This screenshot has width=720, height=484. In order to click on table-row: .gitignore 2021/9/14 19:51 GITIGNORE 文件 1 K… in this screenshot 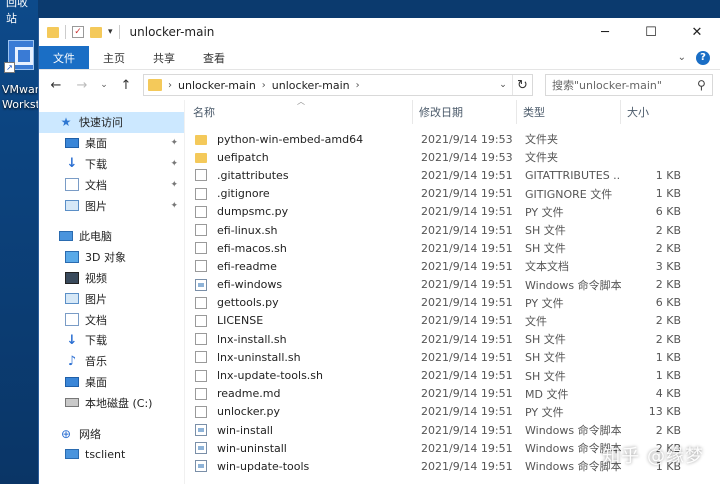, I will do `click(452, 194)`.